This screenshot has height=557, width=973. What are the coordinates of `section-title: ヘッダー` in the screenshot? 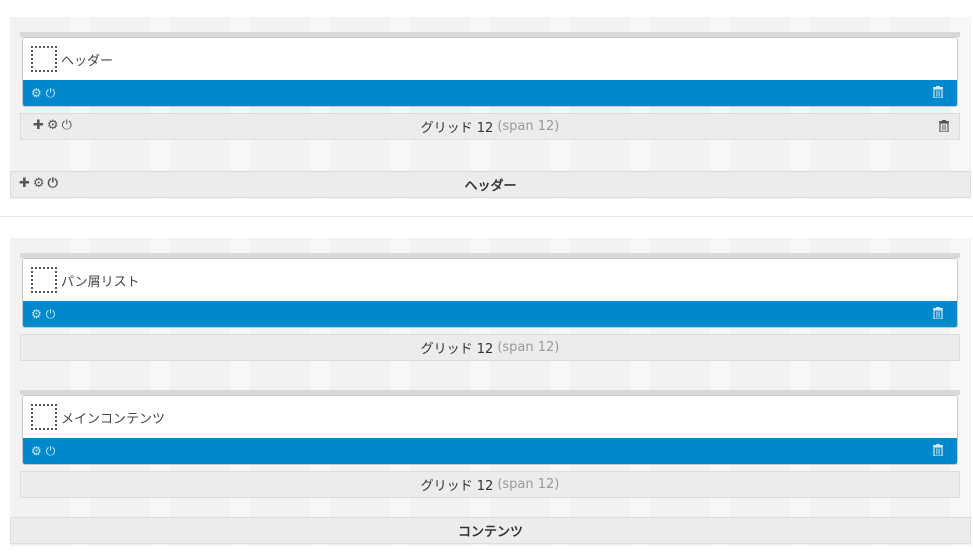 It's located at (490, 186).